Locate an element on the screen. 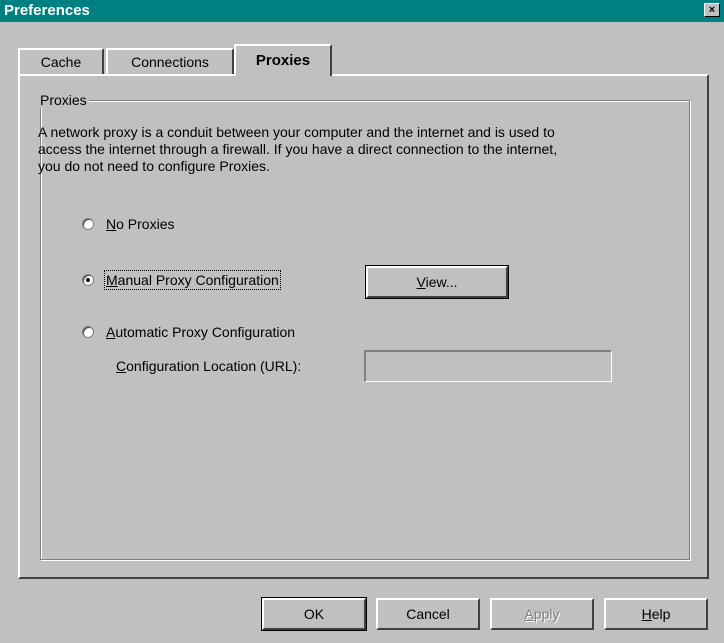 The height and width of the screenshot is (643, 724). radio-automatic-proxy: Automatic Proxy Configuration is located at coordinates (188, 332).